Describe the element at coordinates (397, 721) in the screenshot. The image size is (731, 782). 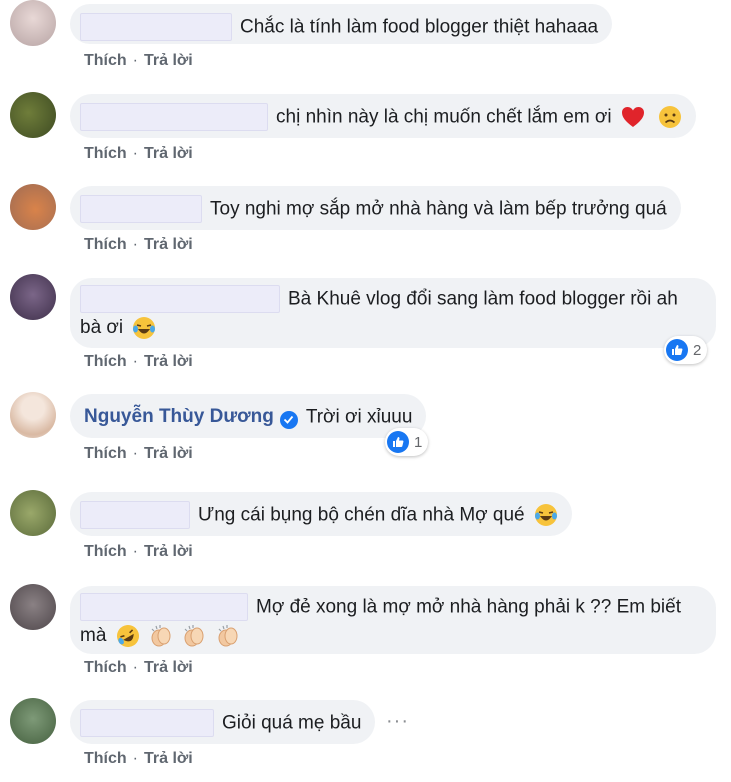
I see `more-options-button: ···` at that location.